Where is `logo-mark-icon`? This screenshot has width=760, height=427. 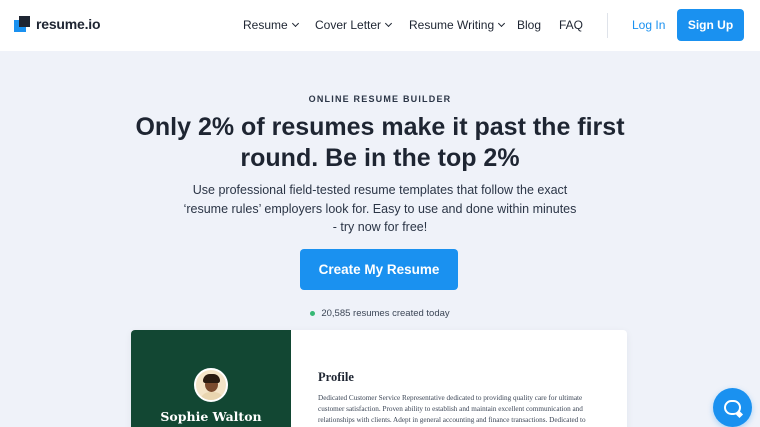
logo-mark-icon is located at coordinates (22, 24).